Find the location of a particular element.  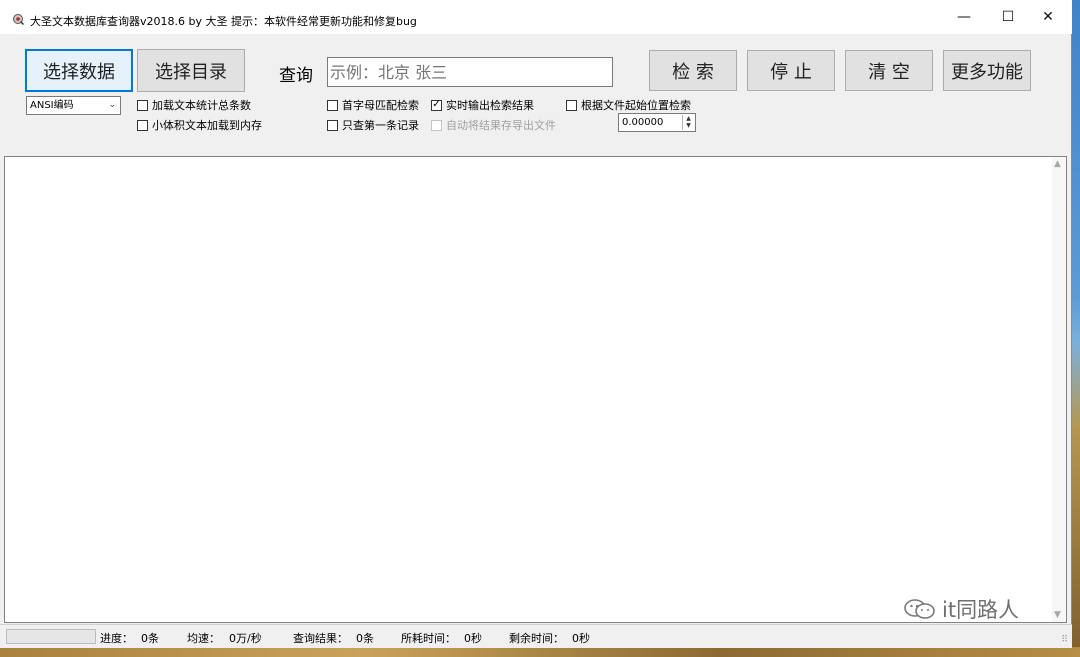

first-only-checkbox: 只查第一条记录 is located at coordinates (373, 125).